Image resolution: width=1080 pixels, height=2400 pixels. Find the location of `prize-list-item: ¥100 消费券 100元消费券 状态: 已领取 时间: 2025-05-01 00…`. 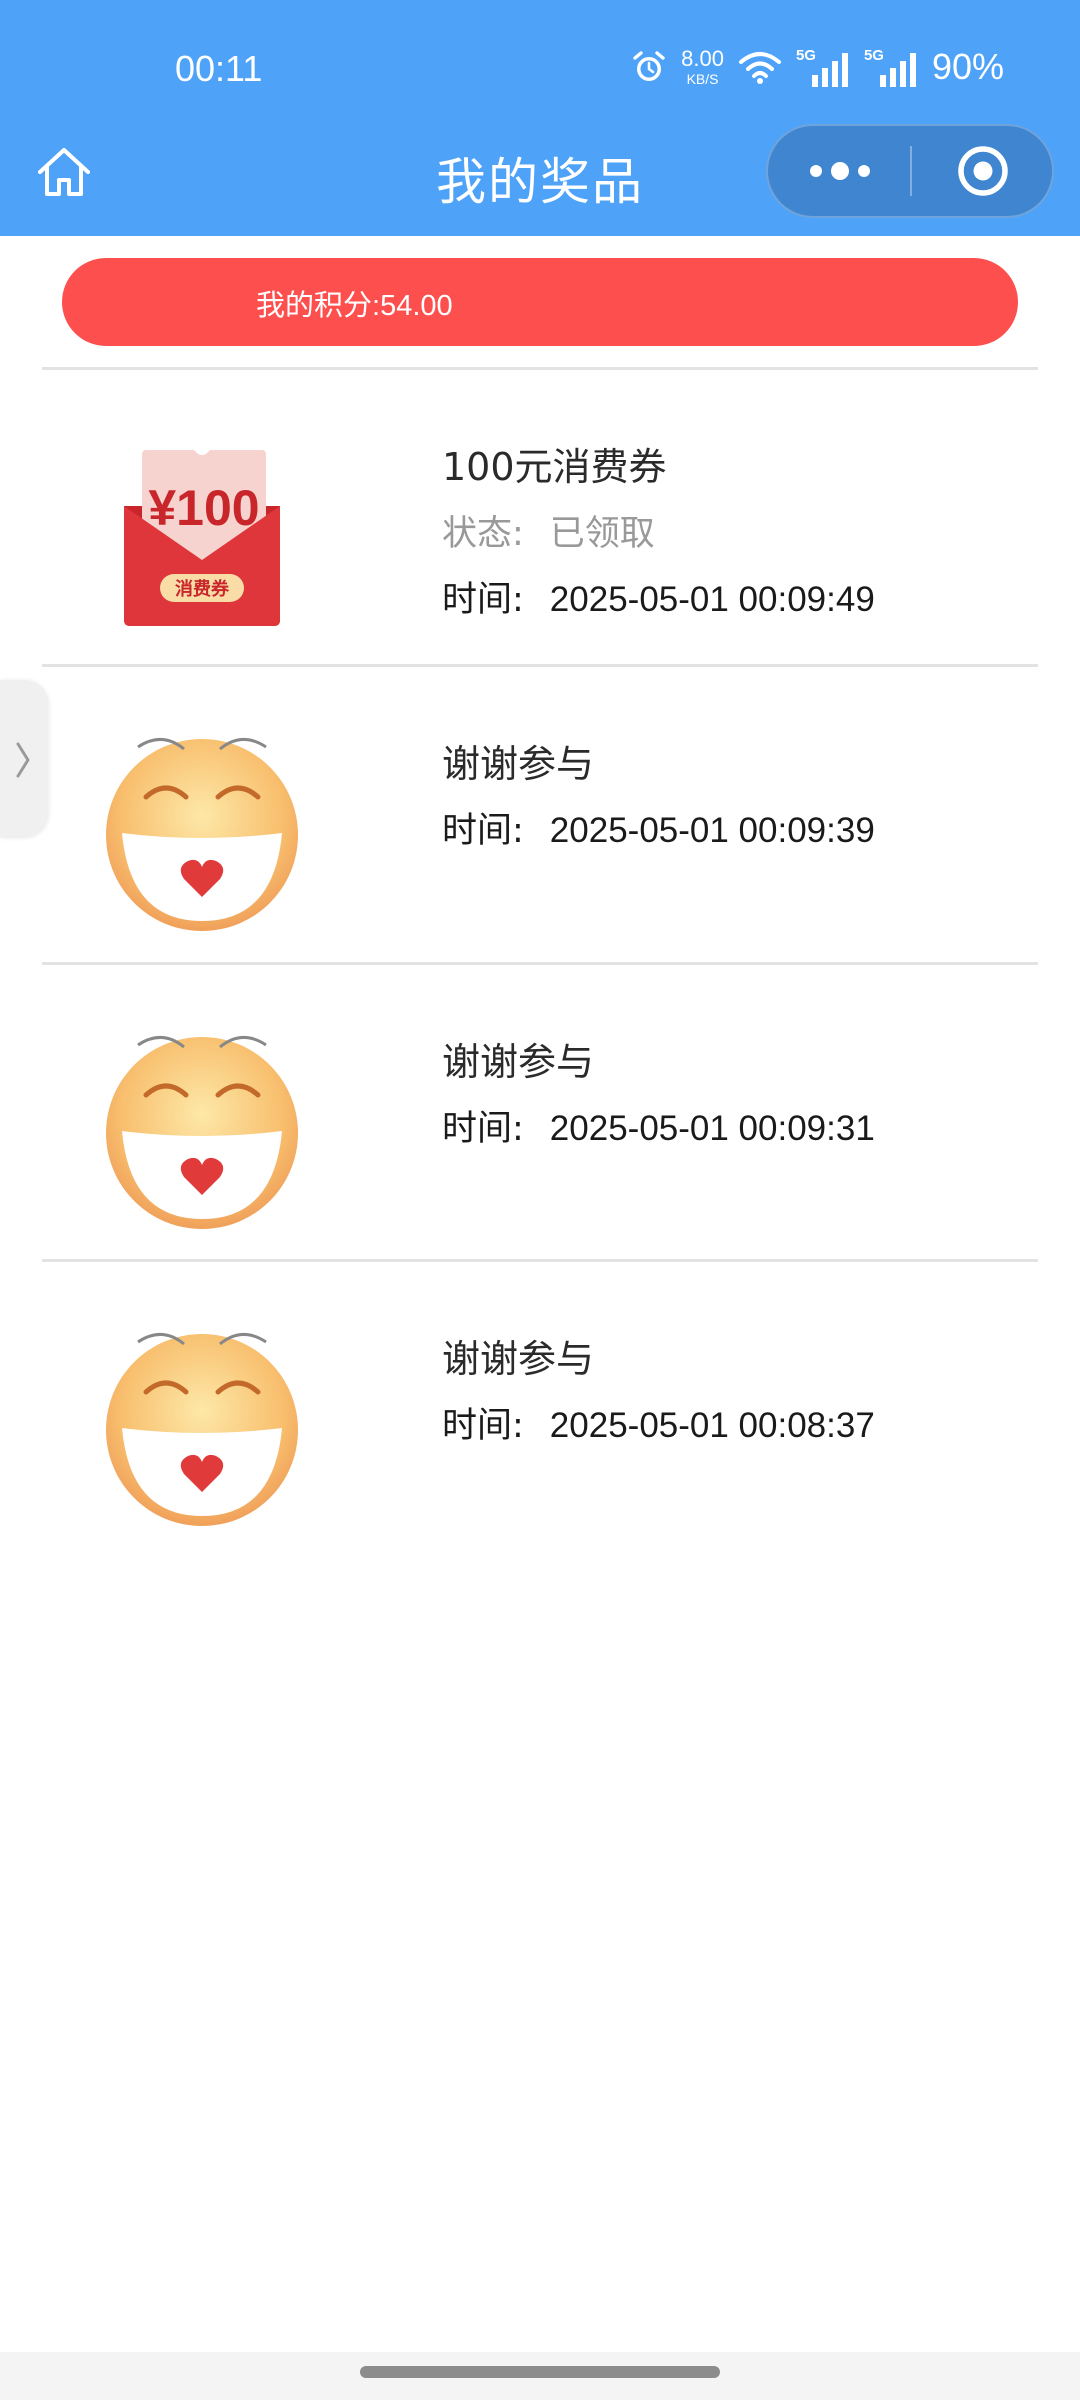

prize-list-item: ¥100 消费券 100元消费券 状态: 已领取 时间: 2025-05-01 00… is located at coordinates (540, 517).